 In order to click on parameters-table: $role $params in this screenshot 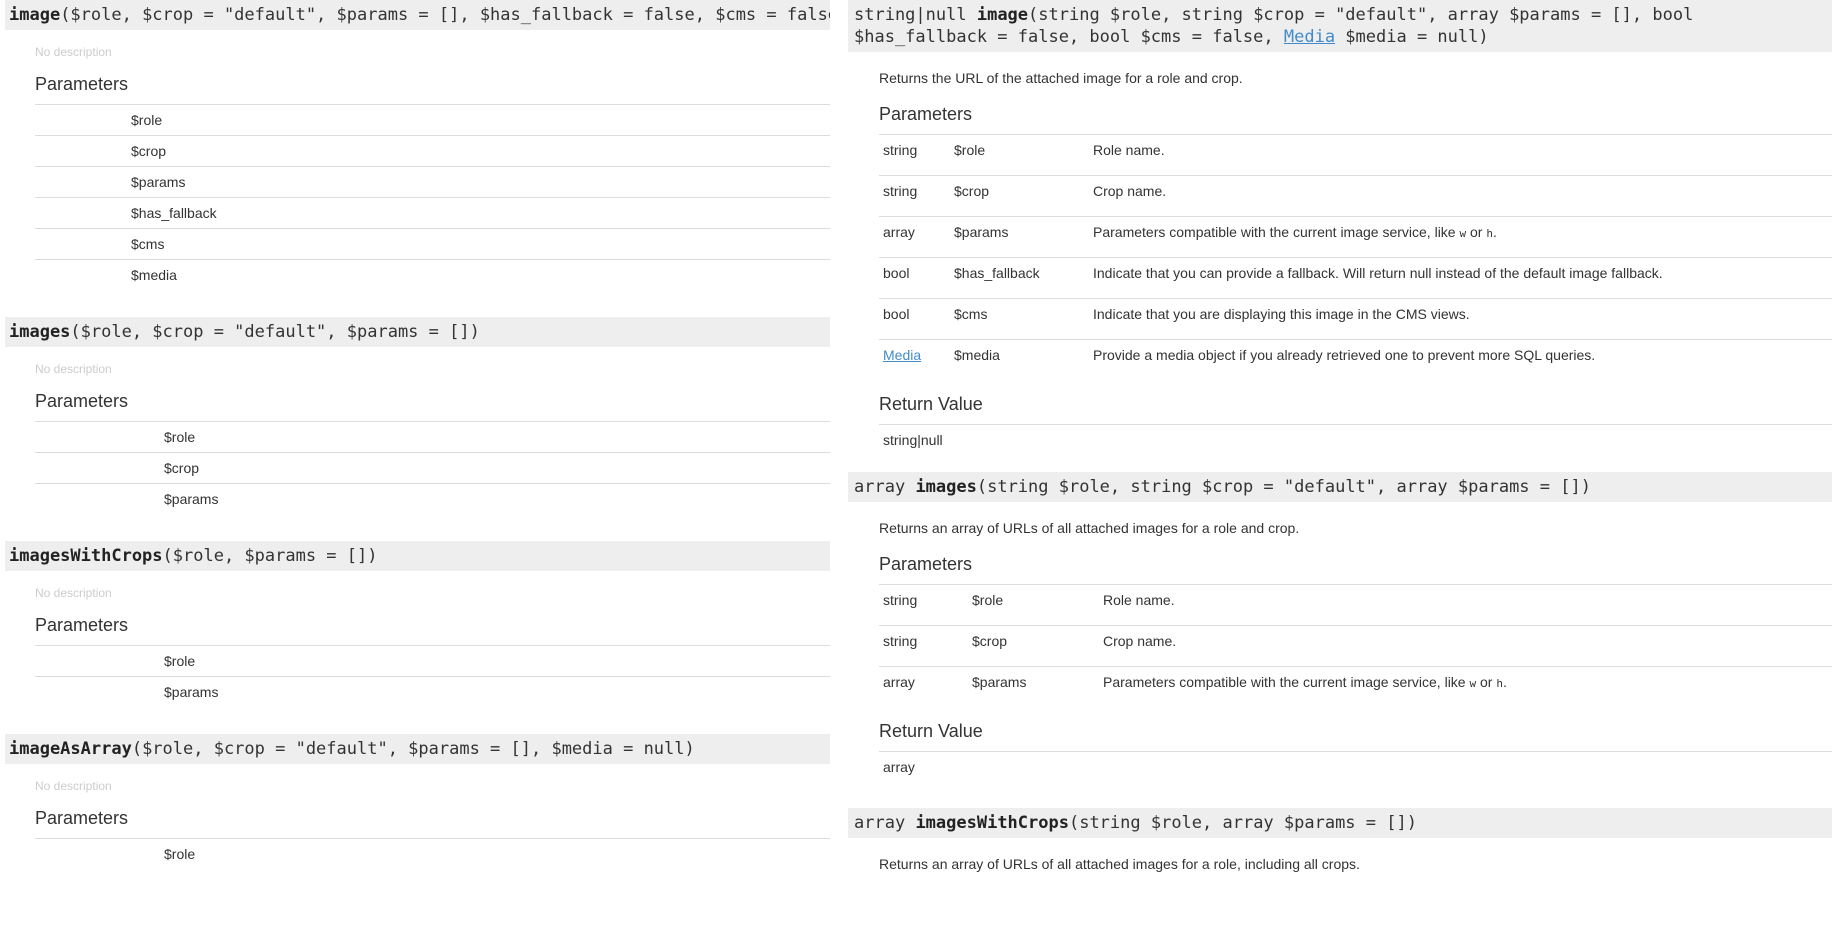, I will do `click(432, 676)`.